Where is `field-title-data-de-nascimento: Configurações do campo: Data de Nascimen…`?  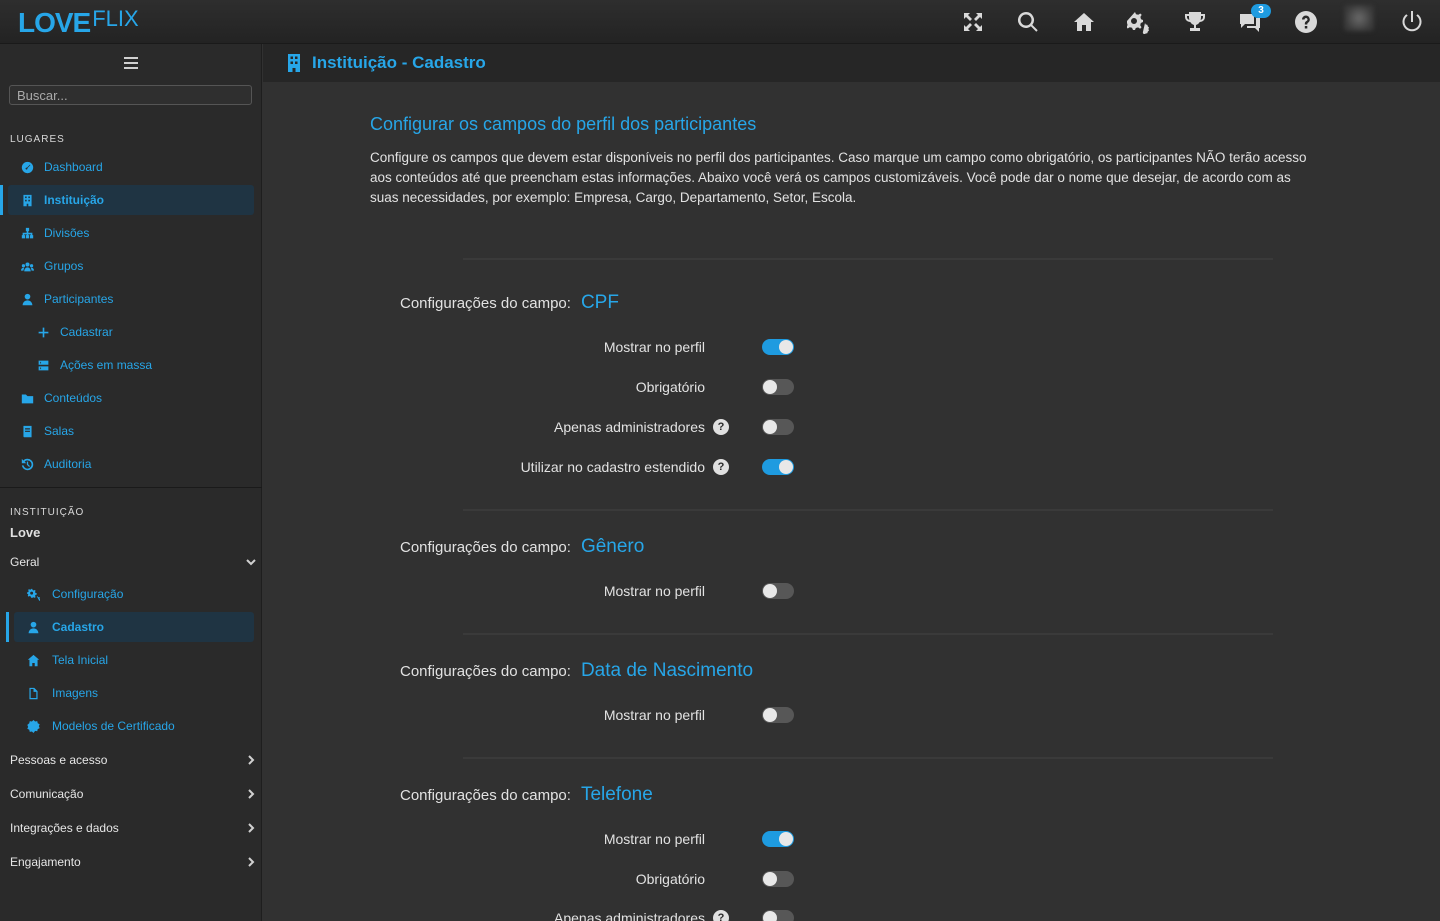 field-title-data-de-nascimento: Configurações do campo: Data de Nascimen… is located at coordinates (577, 670).